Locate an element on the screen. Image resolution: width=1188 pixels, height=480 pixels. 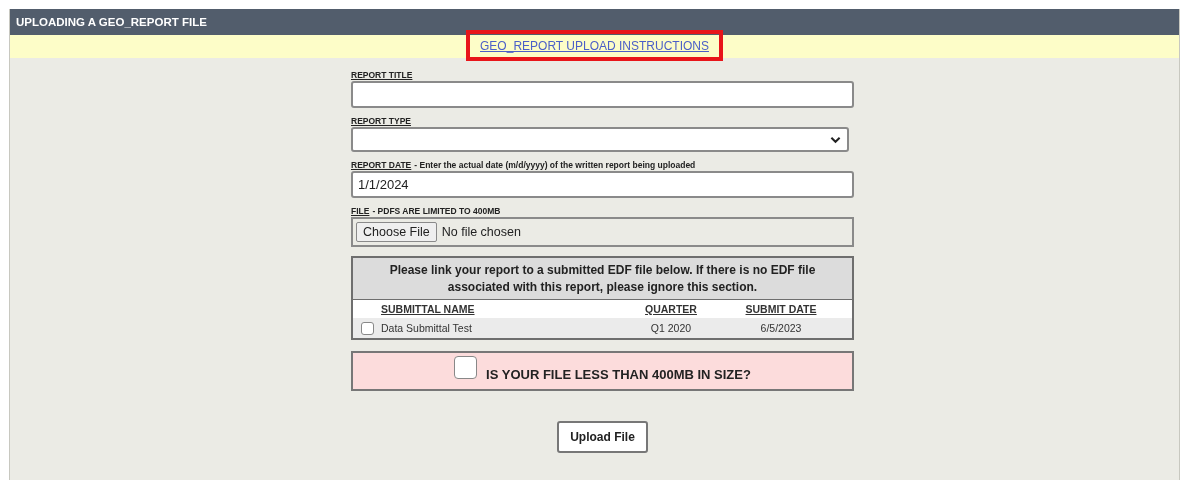
text-field is located at coordinates (602, 94).